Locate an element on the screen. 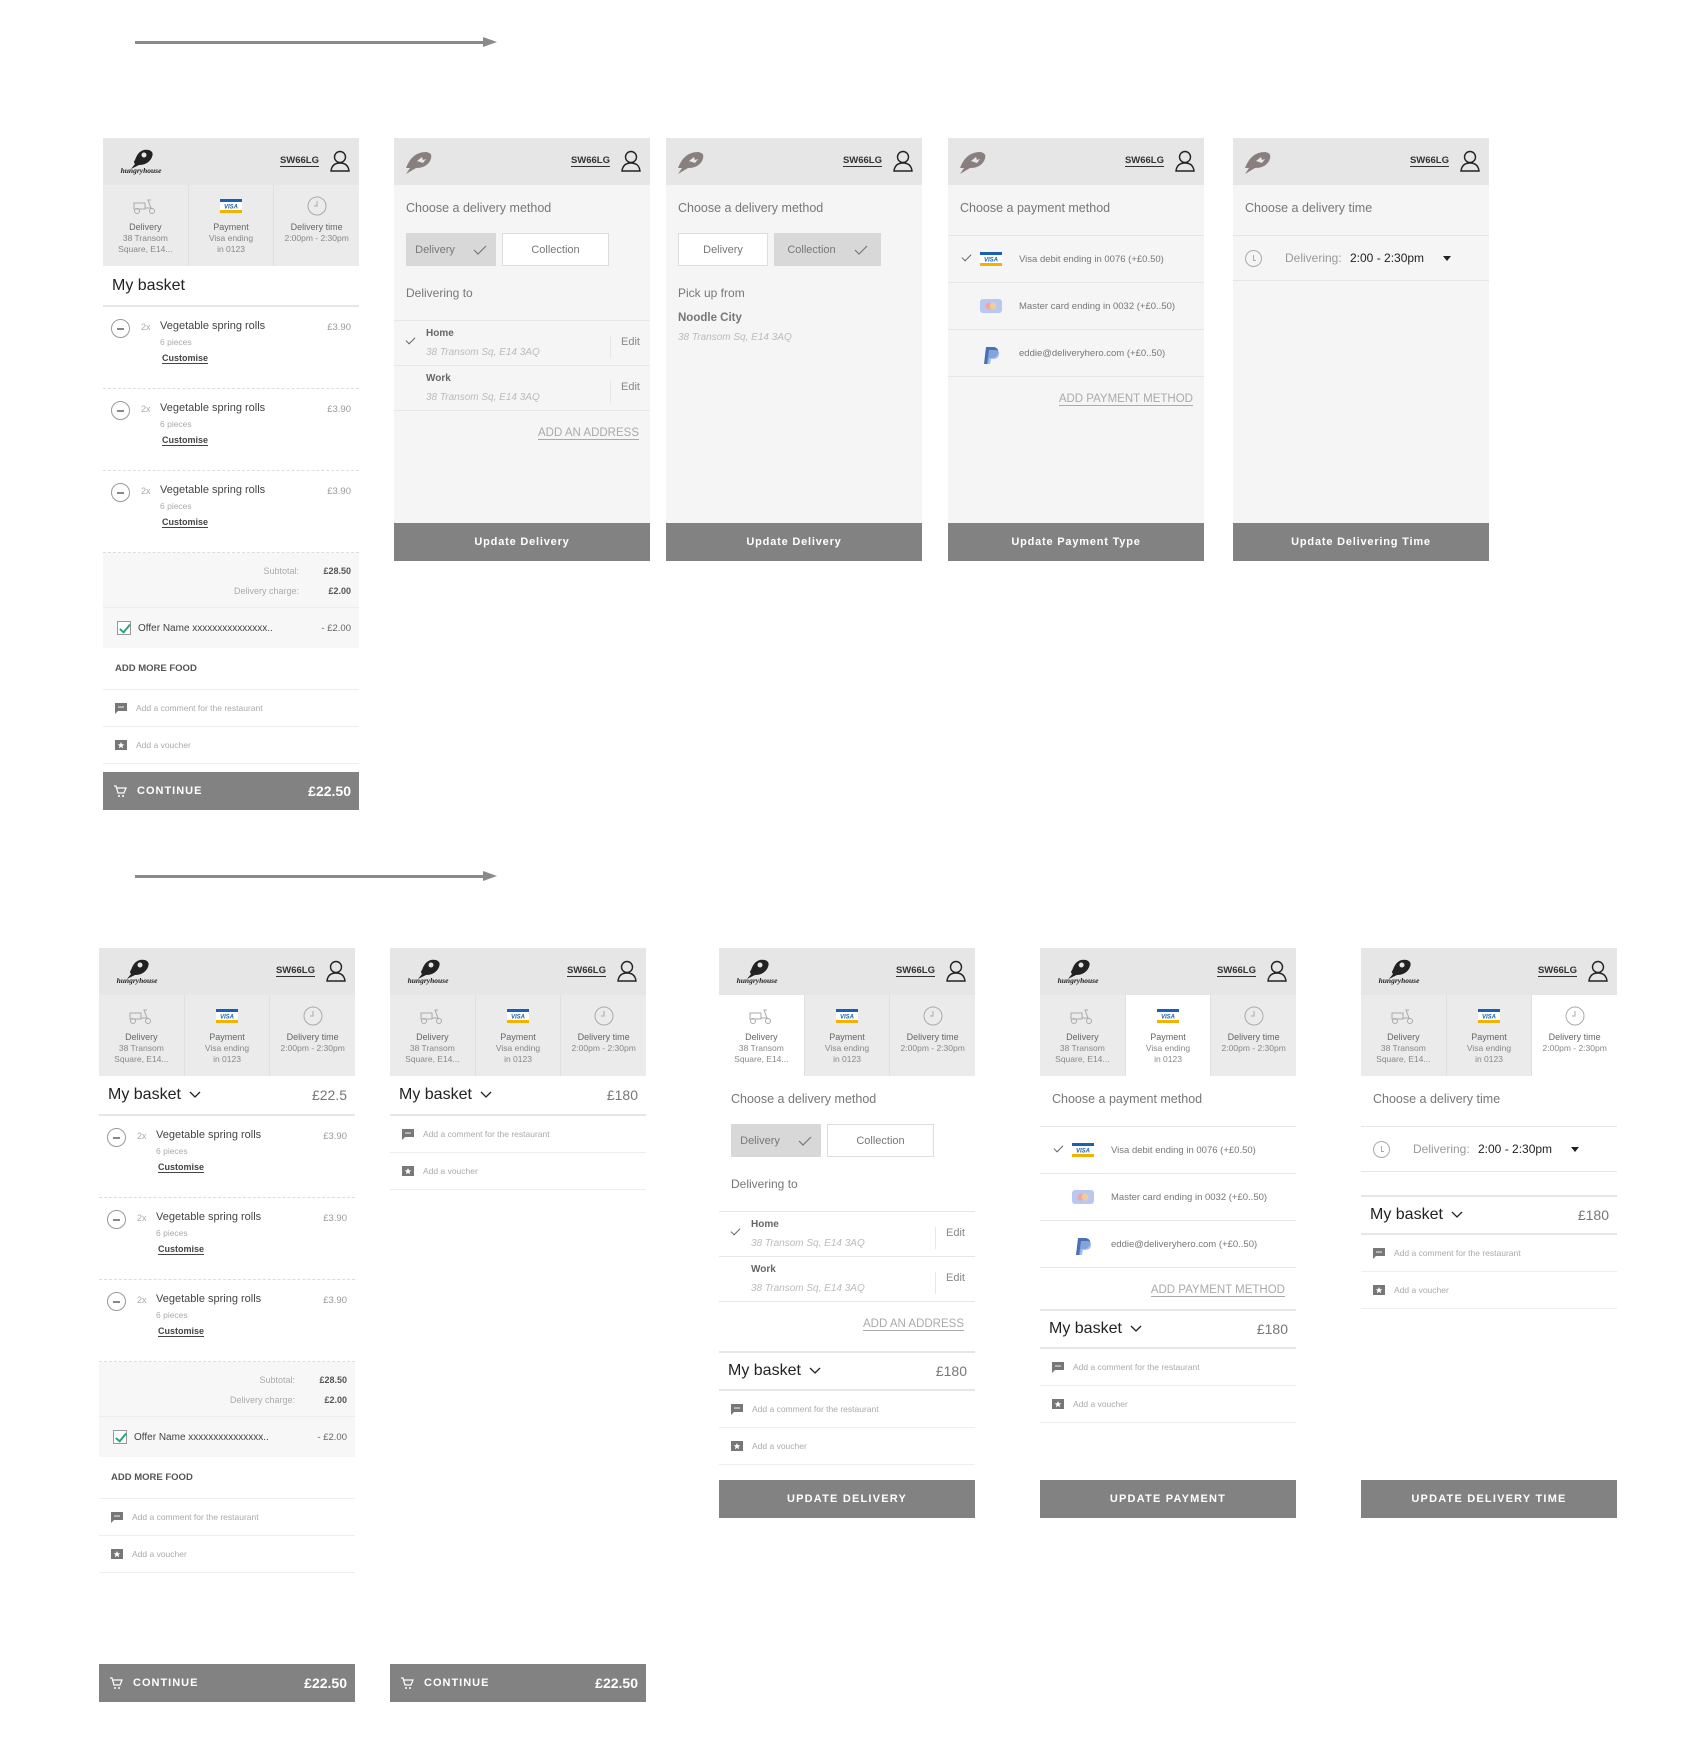 Image resolution: width=1694 pixels, height=1757 pixels. update-delivery-button: Update Delivery is located at coordinates (522, 542).